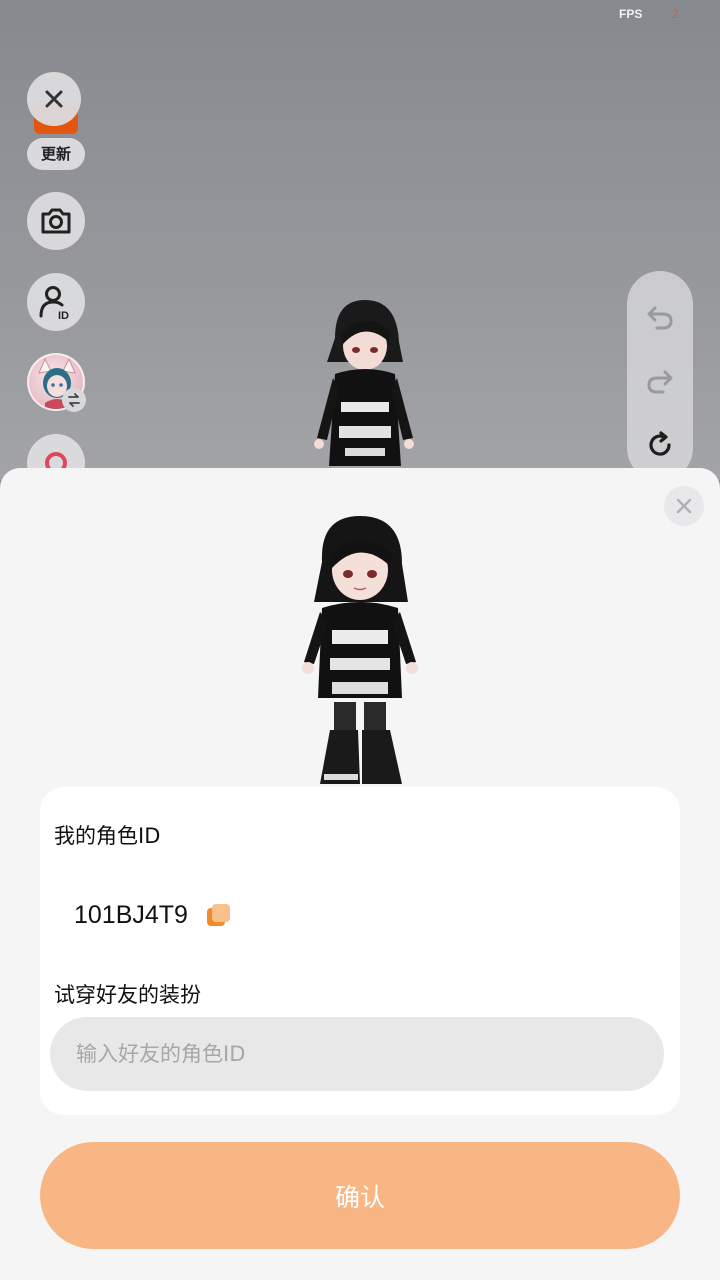  Describe the element at coordinates (107, 836) in the screenshot. I see `my-character-id-label: 我的角色ID` at that location.